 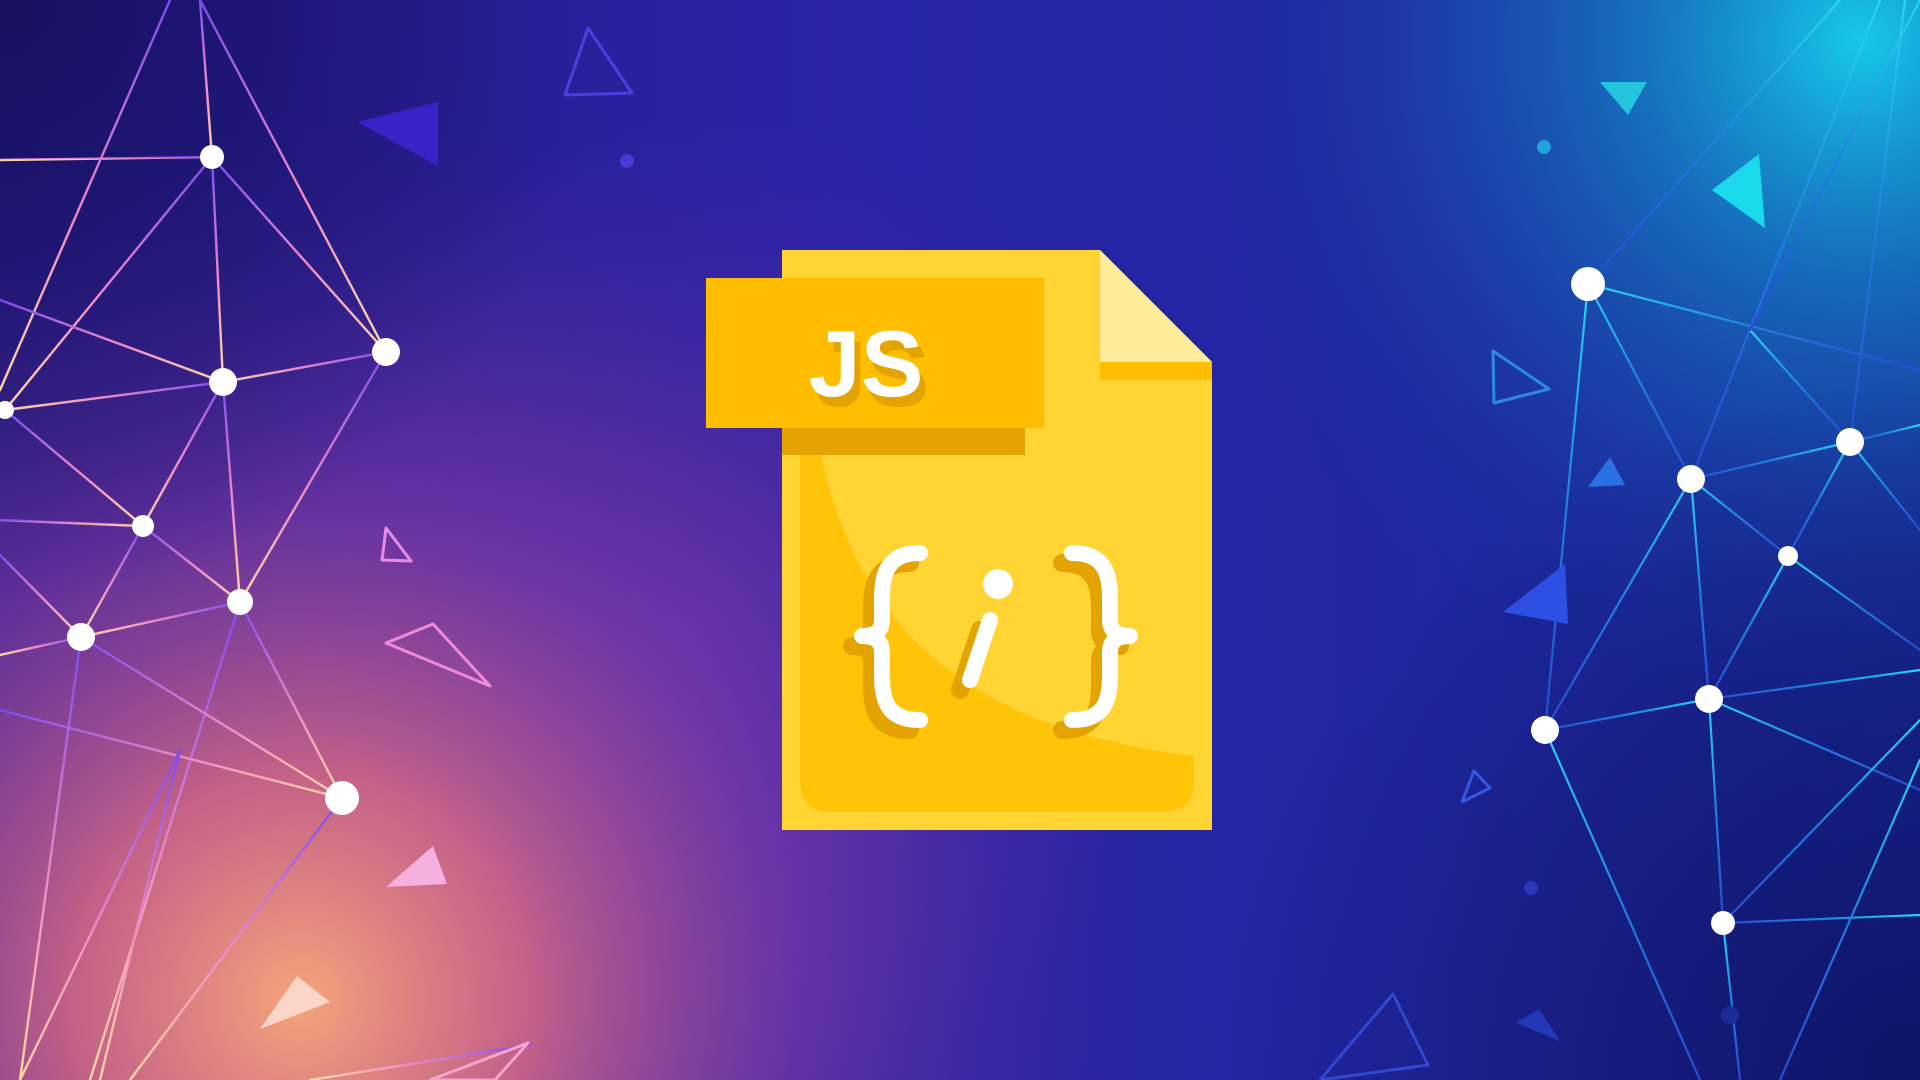 What do you see at coordinates (866, 363) in the screenshot?
I see `js-badge-label: JS` at bounding box center [866, 363].